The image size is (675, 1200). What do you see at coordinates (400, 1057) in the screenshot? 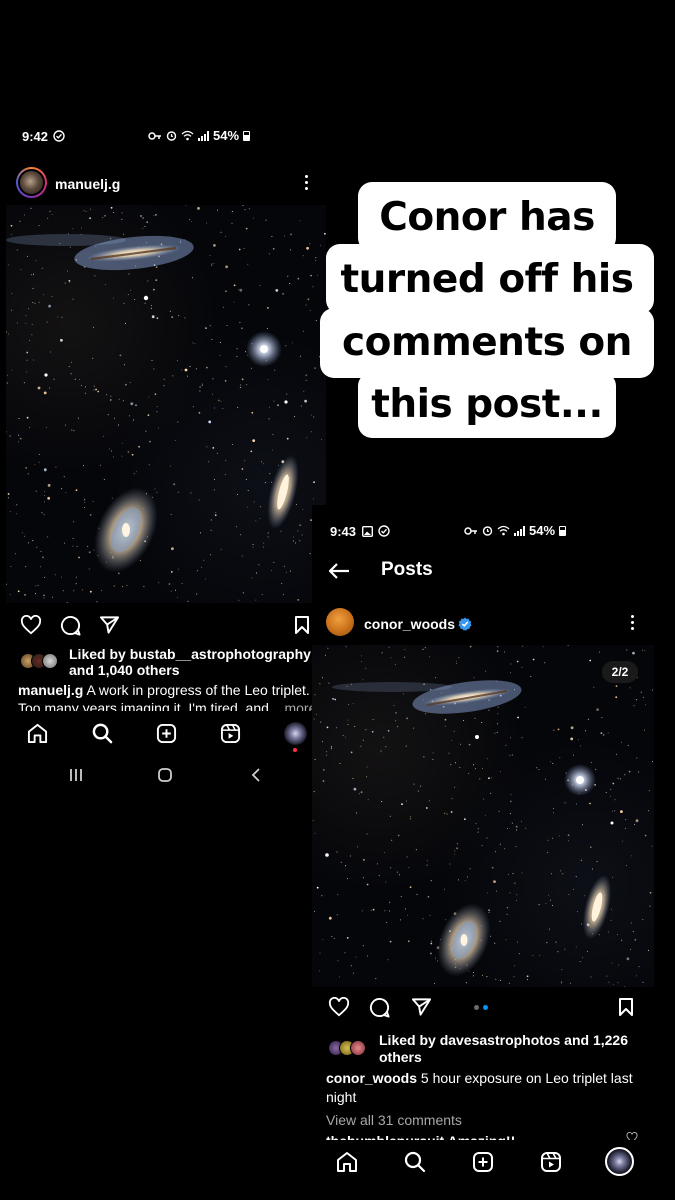
I see `liked-by-others: others` at bounding box center [400, 1057].